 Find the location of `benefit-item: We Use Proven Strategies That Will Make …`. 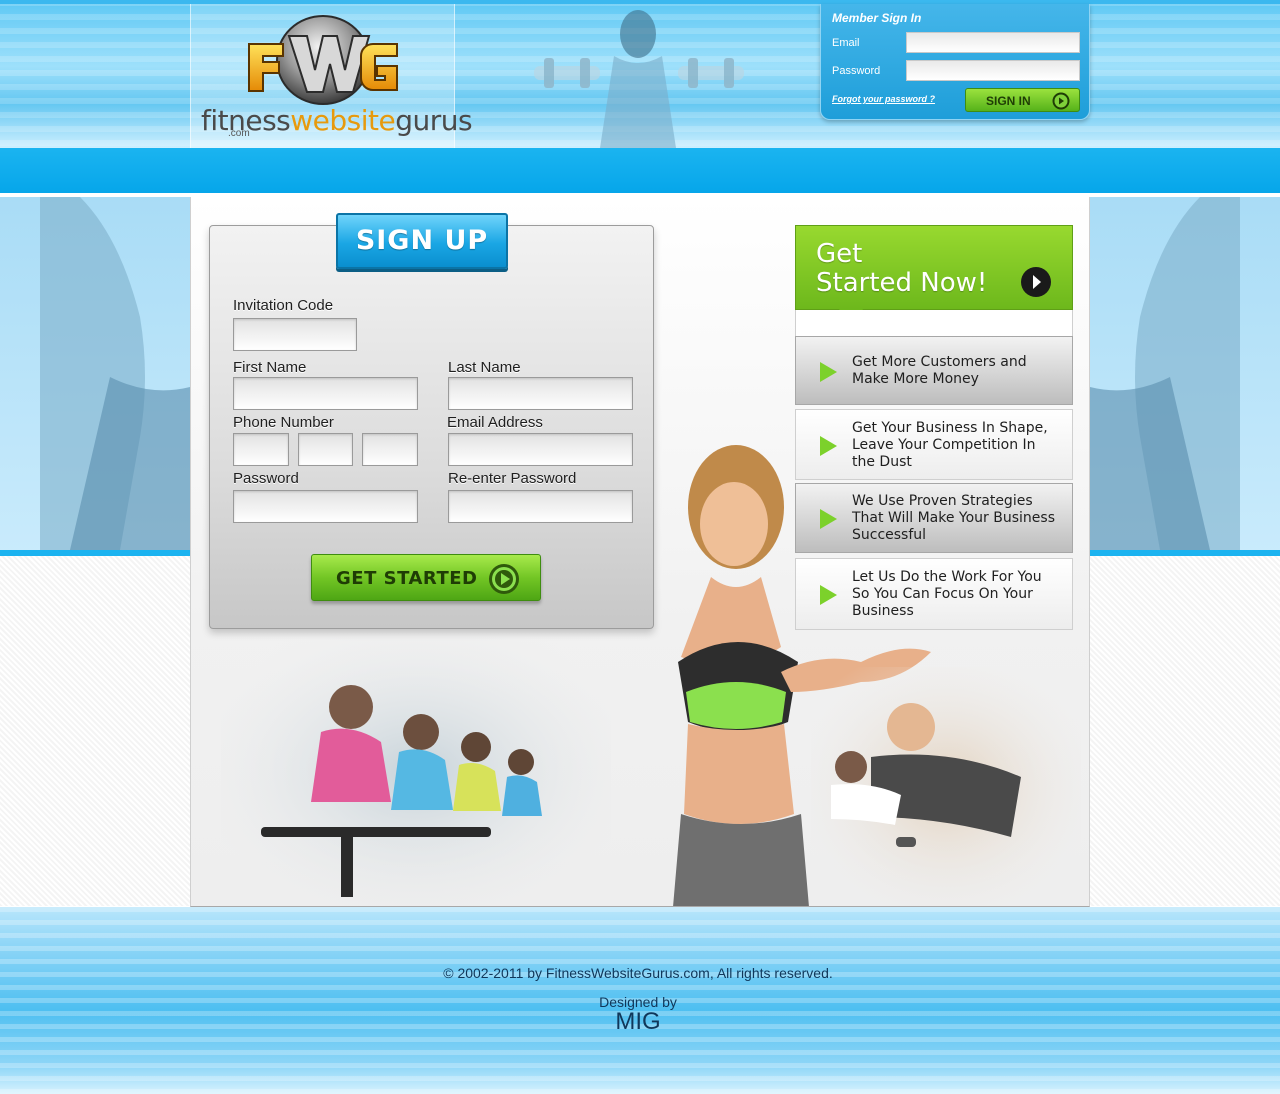

benefit-item: We Use Proven Strategies That Will Make … is located at coordinates (934, 518).